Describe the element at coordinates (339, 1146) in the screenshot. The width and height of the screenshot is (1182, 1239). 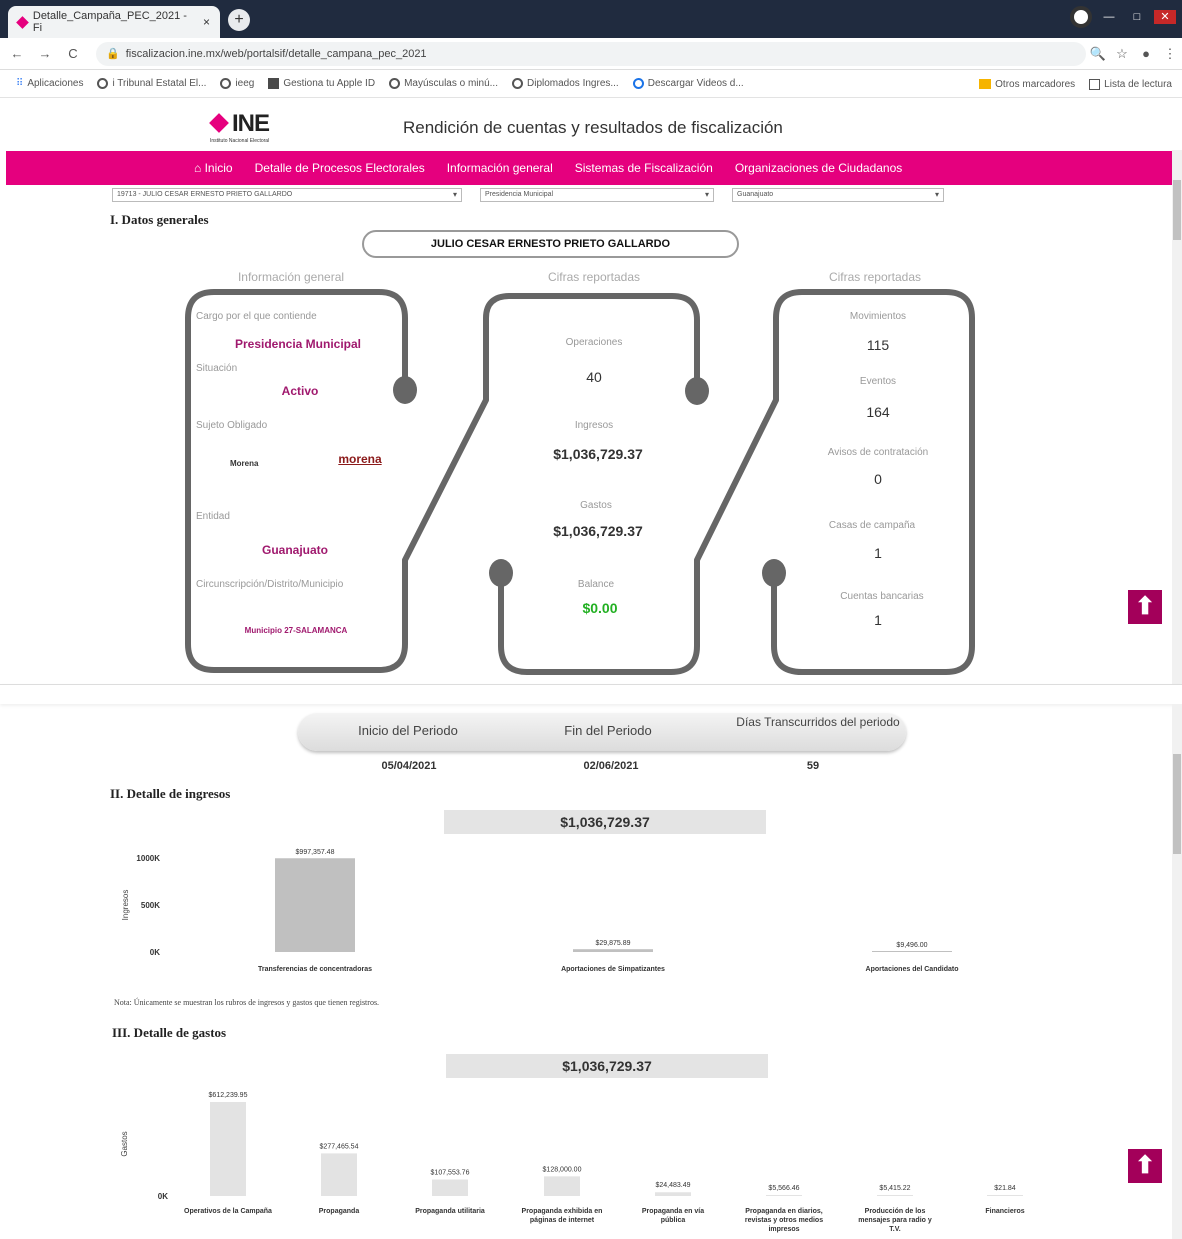
I see `data-label: $277,465.54` at that location.